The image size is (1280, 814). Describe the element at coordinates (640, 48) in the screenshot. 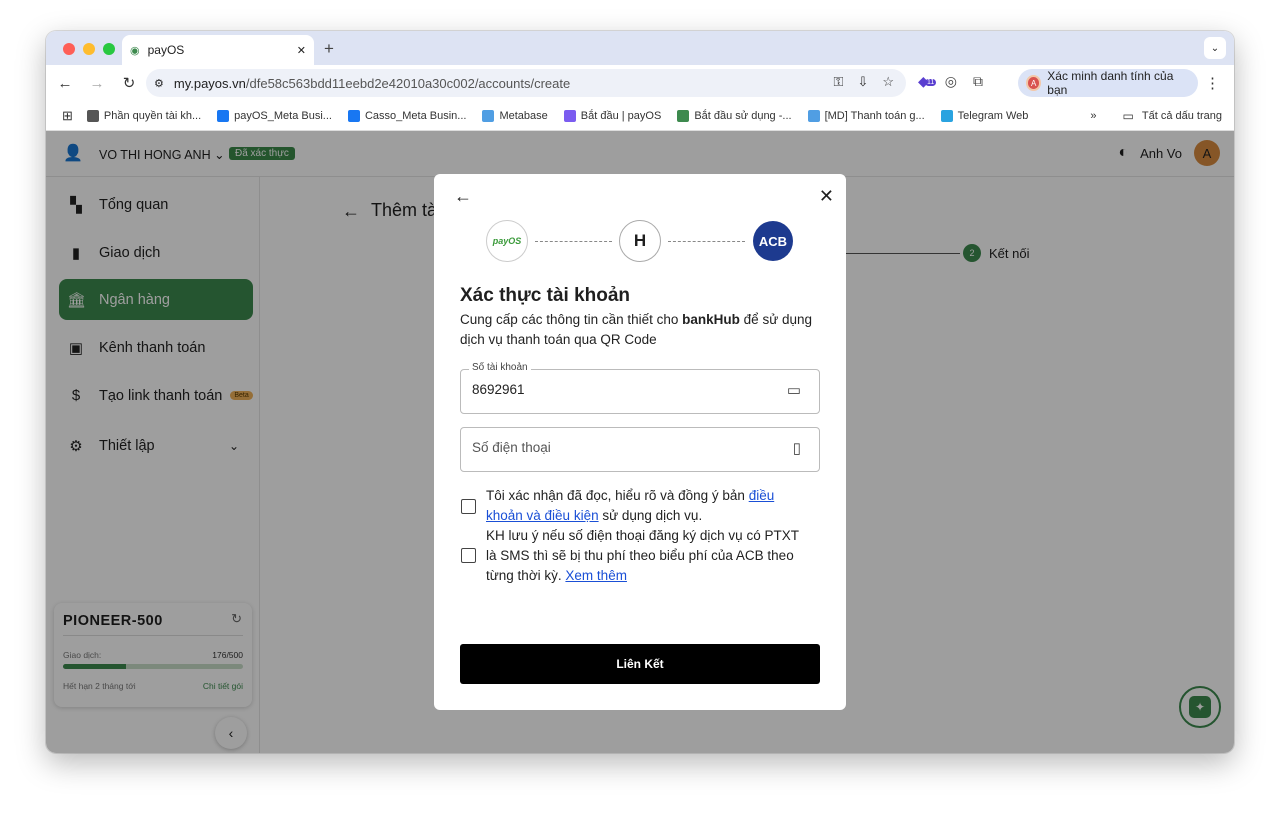

I see `tab-bar: ◉ payOS ✕ + ⌄` at that location.